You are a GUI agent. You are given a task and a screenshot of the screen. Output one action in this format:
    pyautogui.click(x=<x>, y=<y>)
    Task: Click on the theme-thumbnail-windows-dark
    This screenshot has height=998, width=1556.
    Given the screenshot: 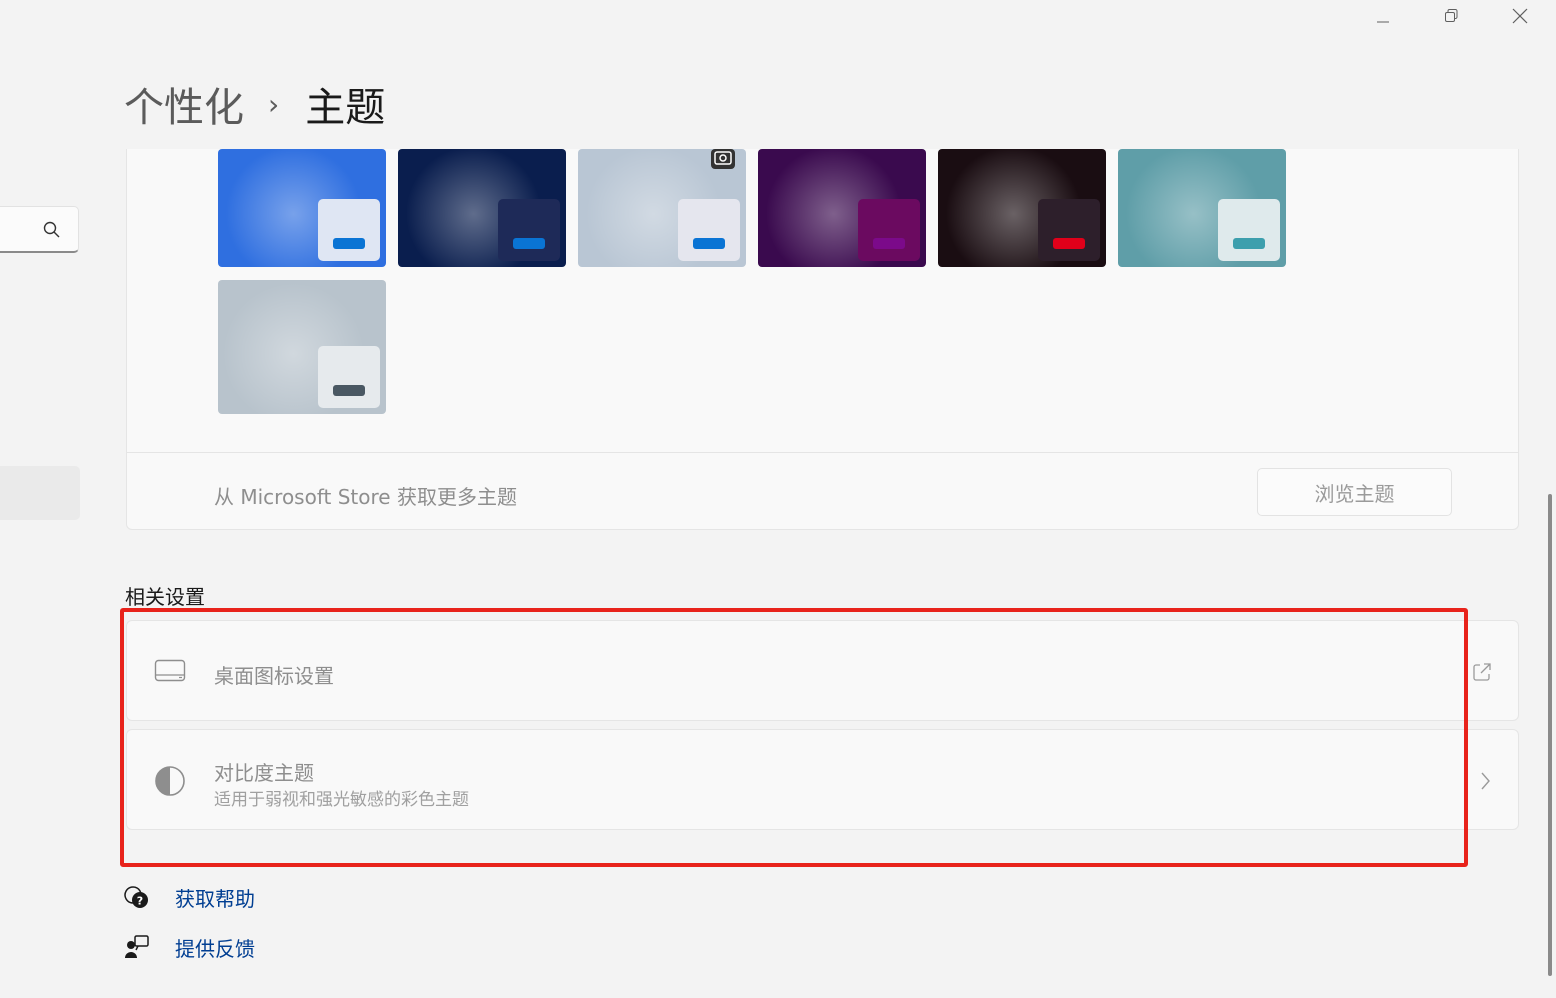 What is the action you would take?
    pyautogui.click(x=482, y=208)
    